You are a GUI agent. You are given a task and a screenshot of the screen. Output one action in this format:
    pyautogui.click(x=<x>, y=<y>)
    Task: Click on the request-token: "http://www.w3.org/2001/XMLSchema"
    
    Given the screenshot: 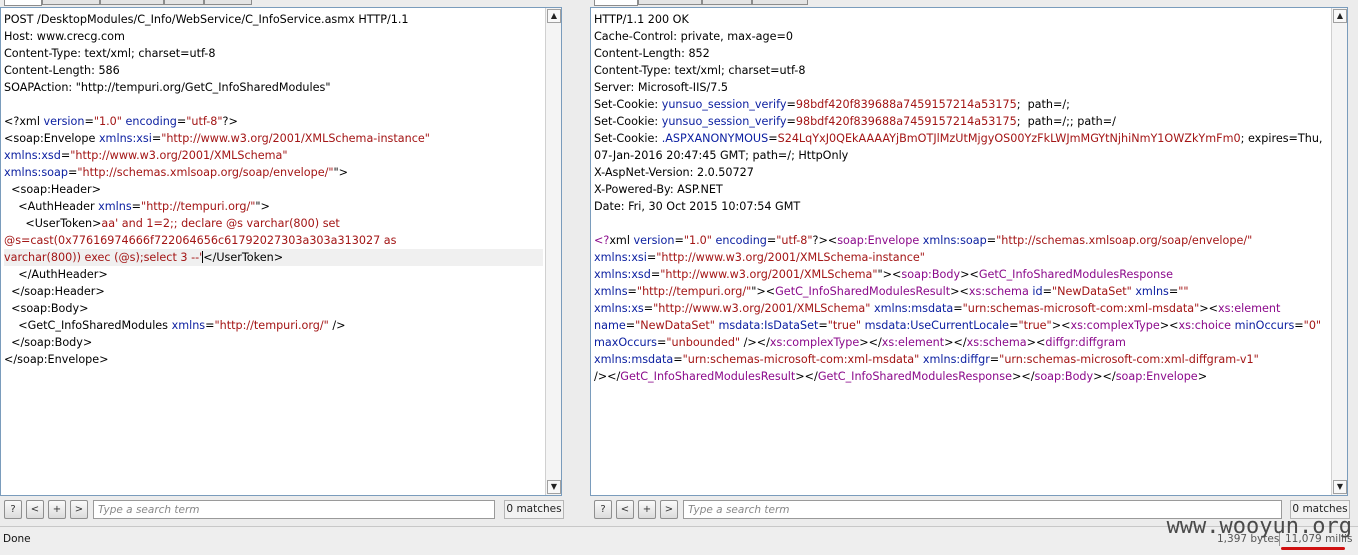 What is the action you would take?
    pyautogui.click(x=179, y=155)
    